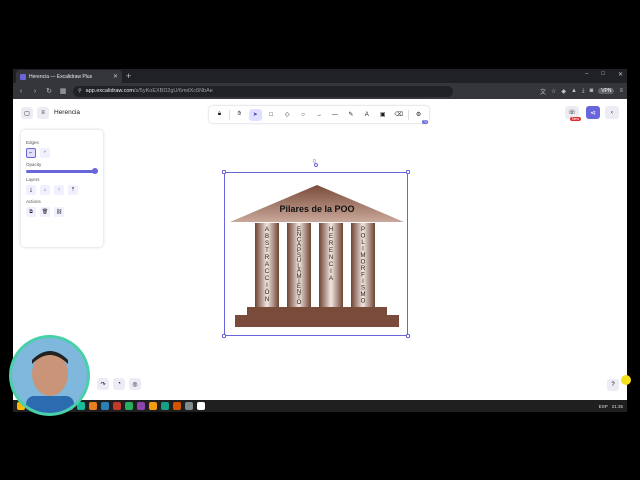 This screenshot has width=640, height=480. What do you see at coordinates (173, 91) in the screenshot?
I see `url-path: /s/5yKoEXBD2gU/6mdXc6NbAe` at bounding box center [173, 91].